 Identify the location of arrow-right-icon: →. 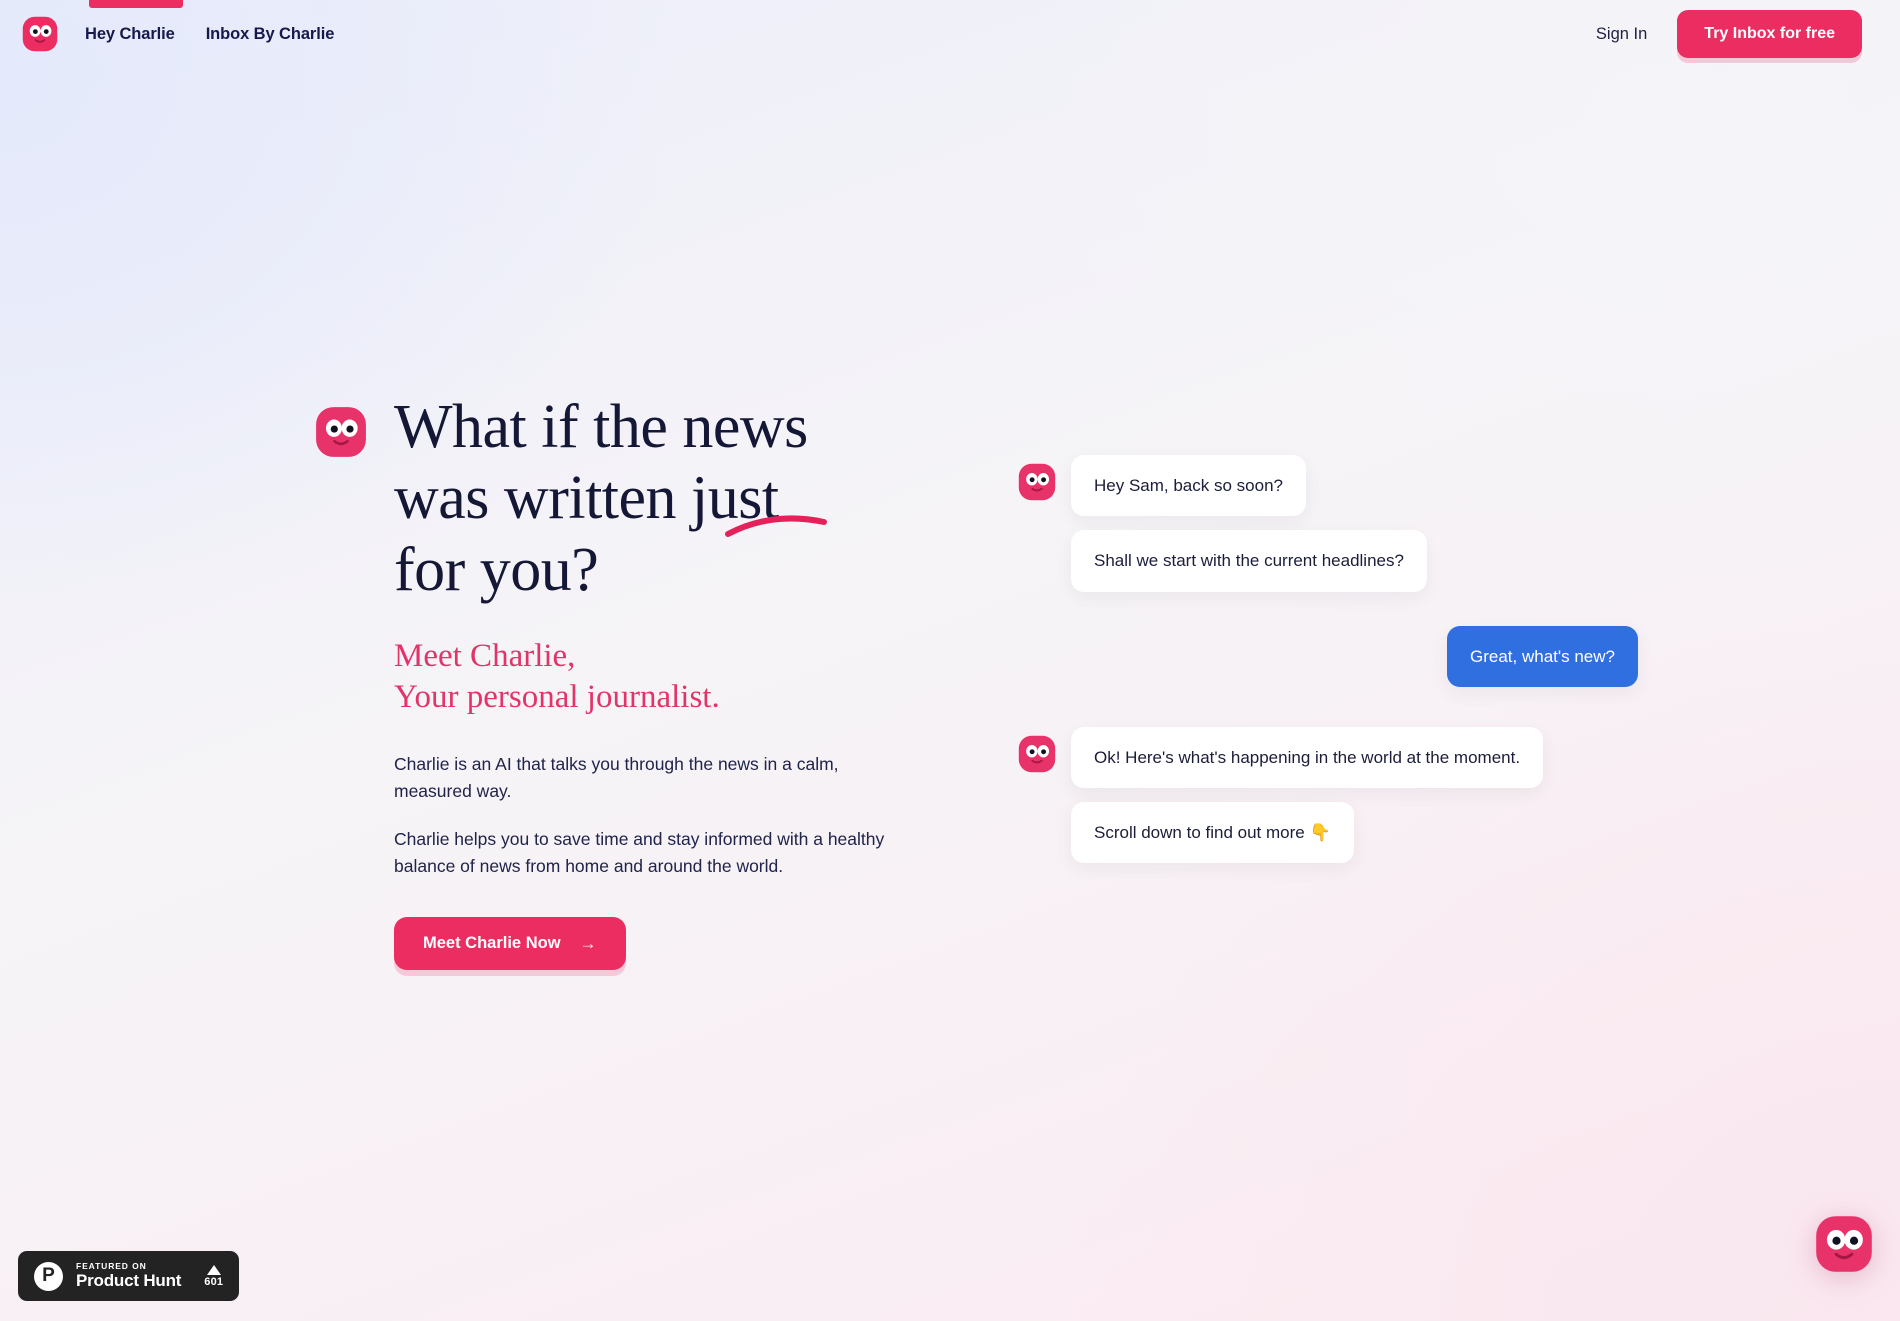
(588, 943).